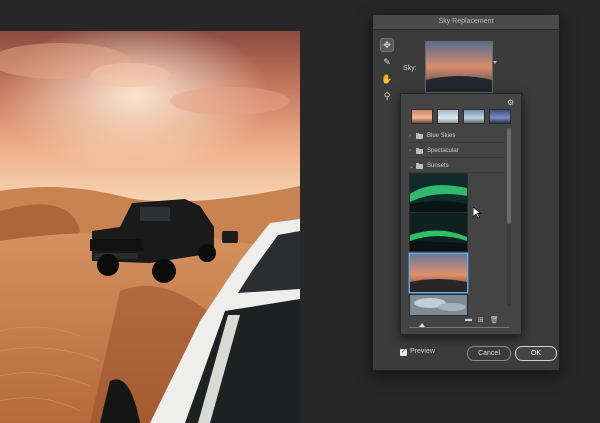  Describe the element at coordinates (477, 213) in the screenshot. I see `cursor-icon` at that location.